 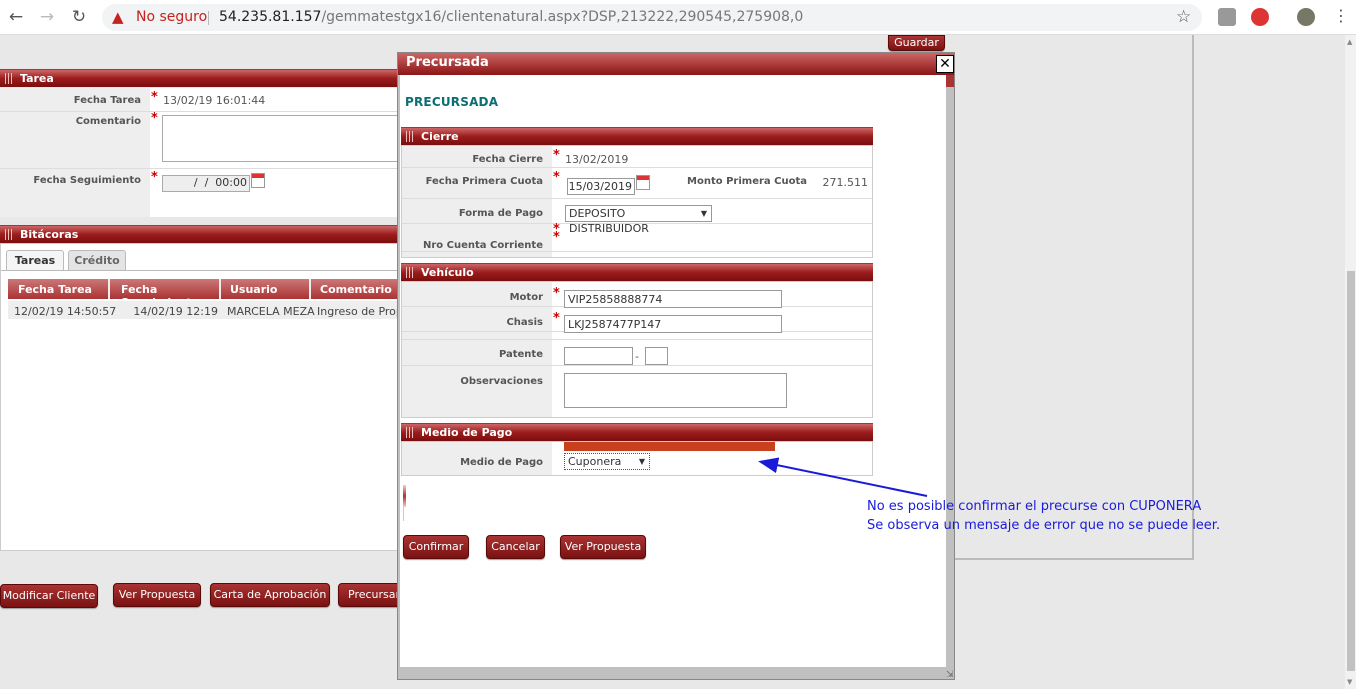 What do you see at coordinates (916, 43) in the screenshot?
I see `guardar-button: Guardar` at bounding box center [916, 43].